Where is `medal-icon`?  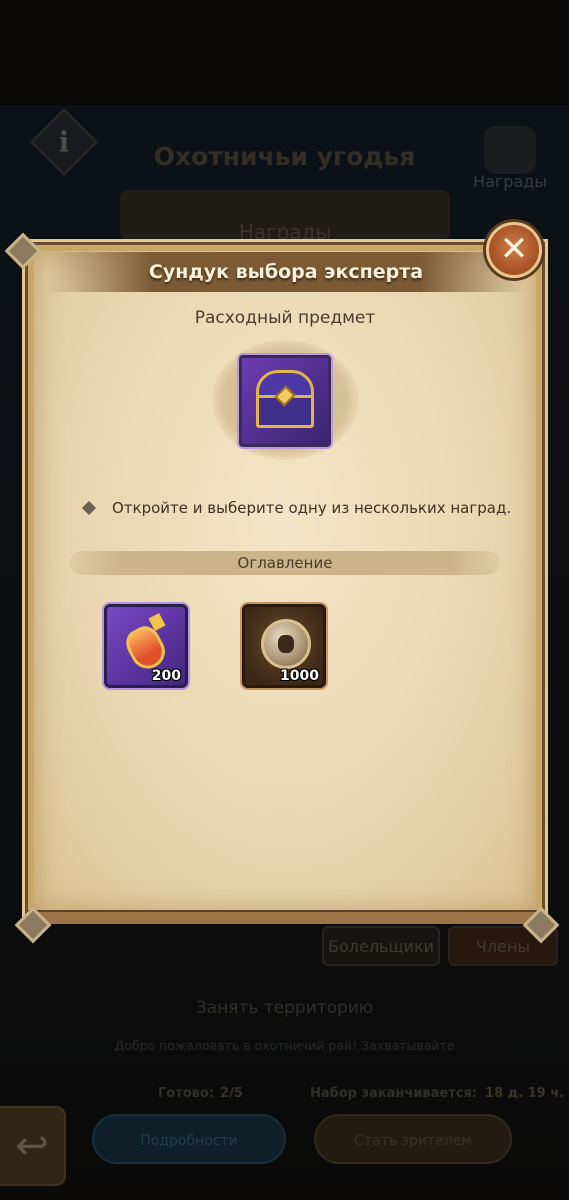
medal-icon is located at coordinates (286, 644).